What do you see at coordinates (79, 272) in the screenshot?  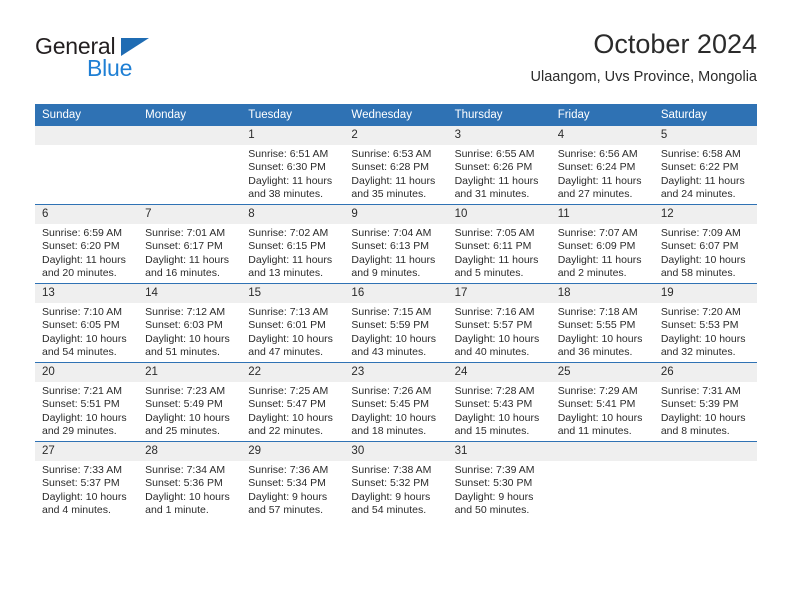 I see `daylight-text-line2: and 20 minutes.` at bounding box center [79, 272].